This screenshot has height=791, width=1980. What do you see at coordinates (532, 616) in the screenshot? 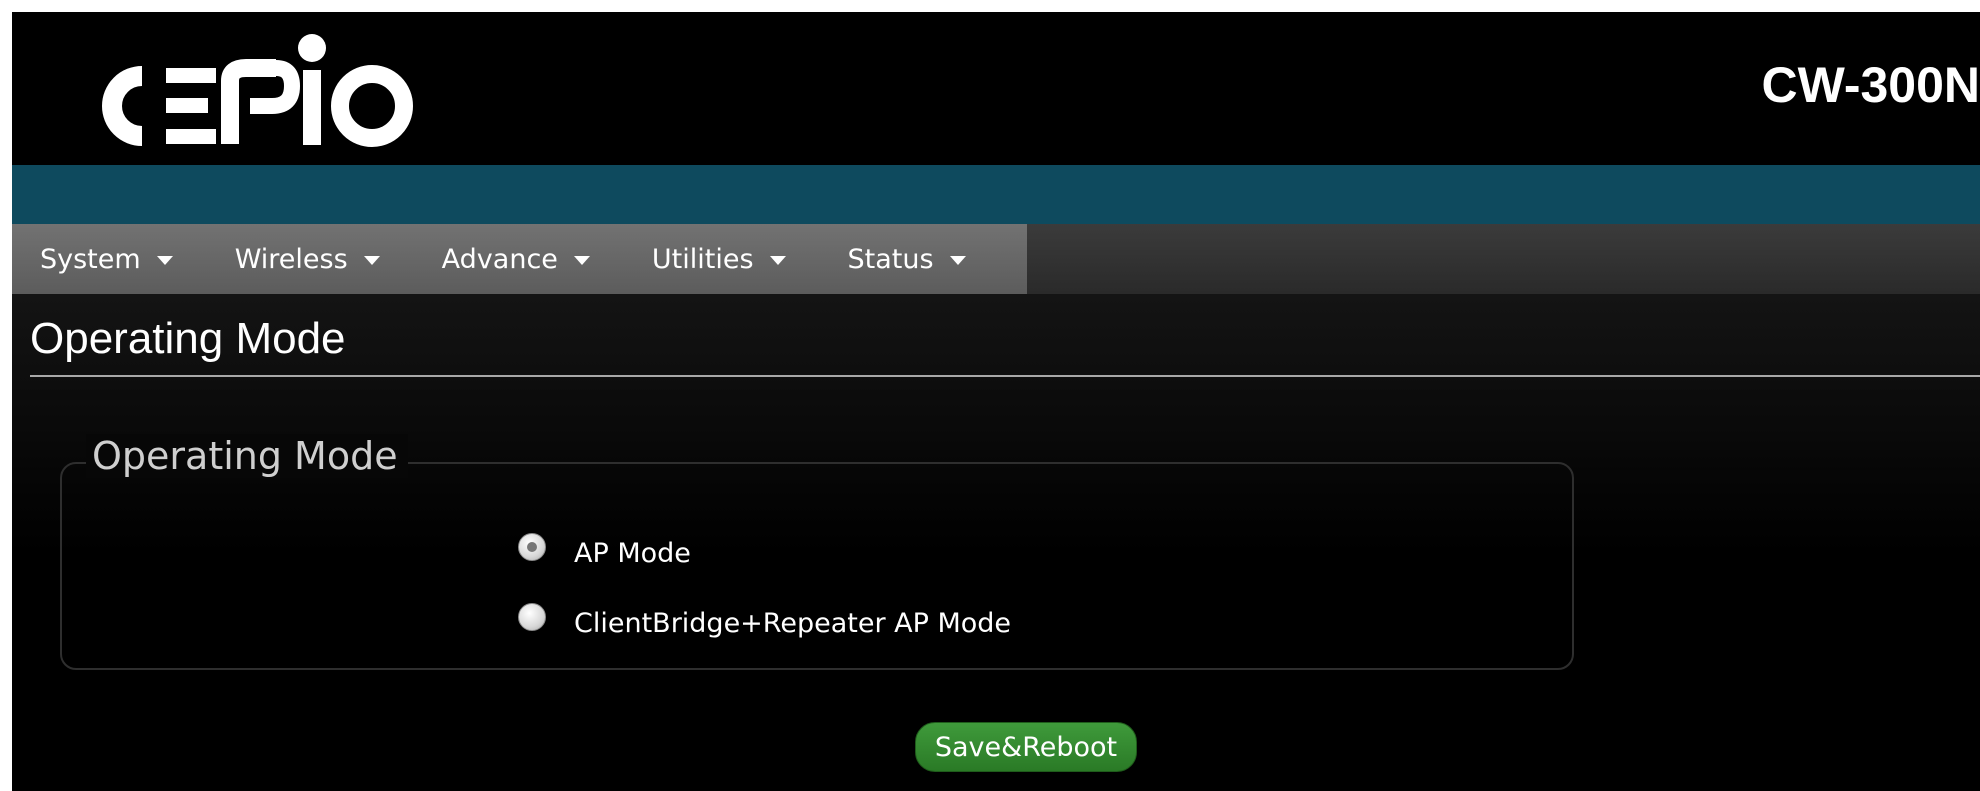
I see `radio-clientbridge-repeater` at bounding box center [532, 616].